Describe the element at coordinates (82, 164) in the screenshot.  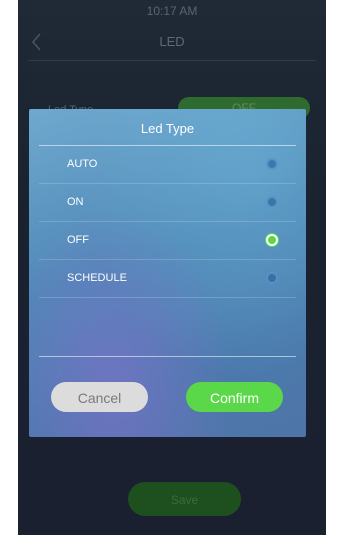
I see `option-label: AUTO` at that location.